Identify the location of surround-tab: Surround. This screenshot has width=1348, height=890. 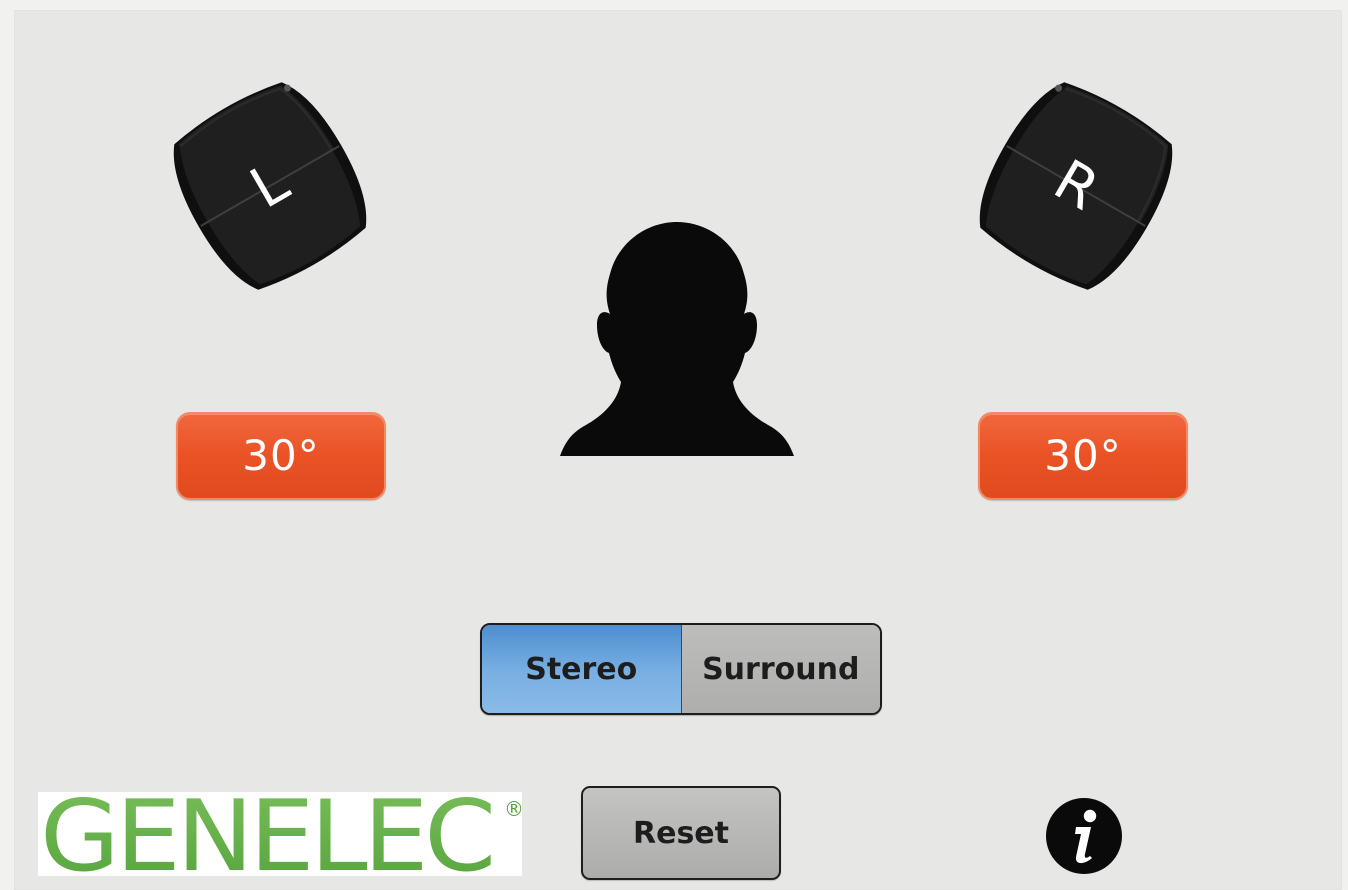
(780, 669).